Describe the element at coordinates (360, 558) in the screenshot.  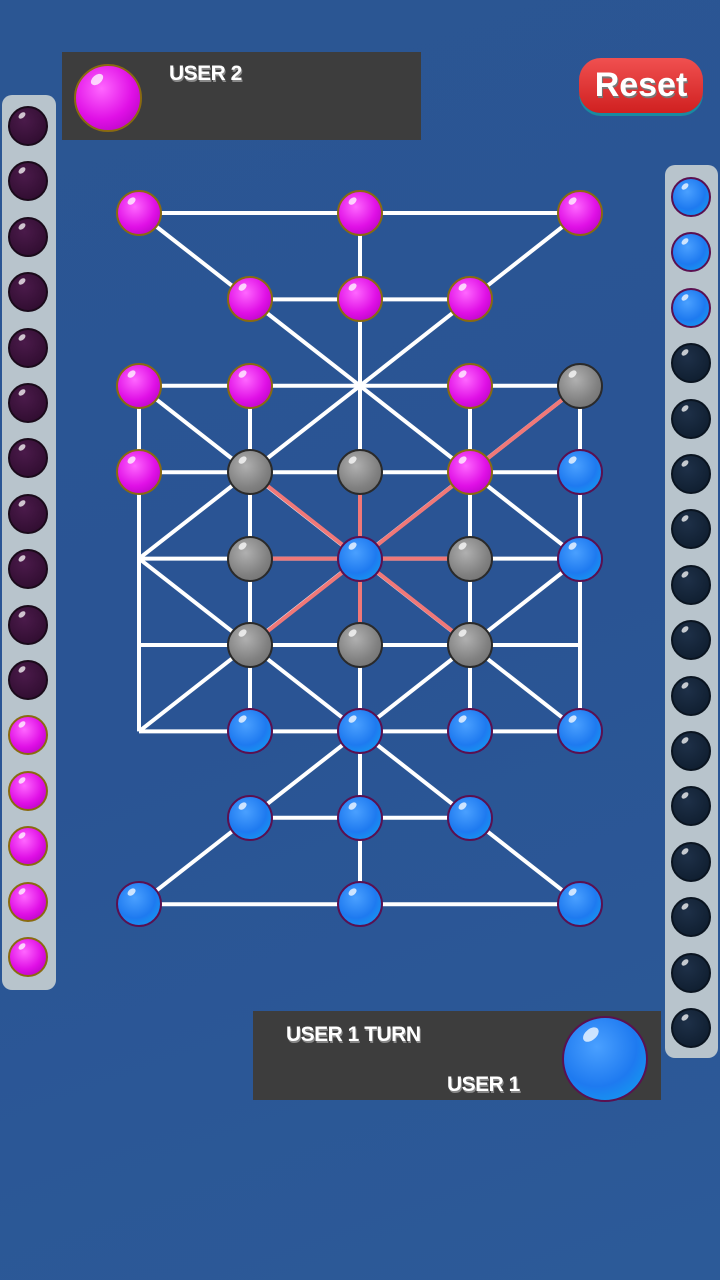
I see `selected-piece` at that location.